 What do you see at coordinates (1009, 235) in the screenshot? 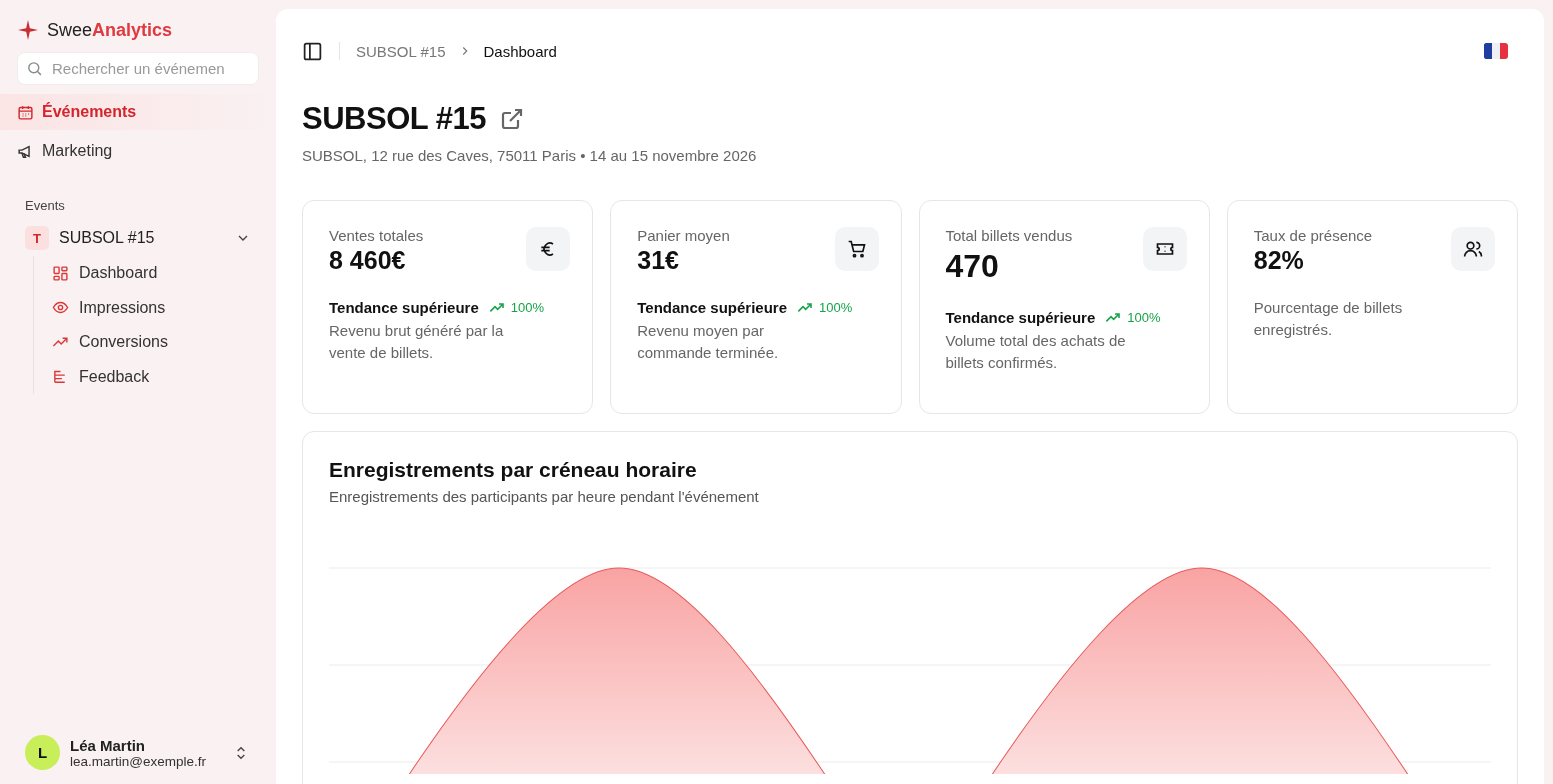
I see `stat-label: Total billets vendus` at bounding box center [1009, 235].